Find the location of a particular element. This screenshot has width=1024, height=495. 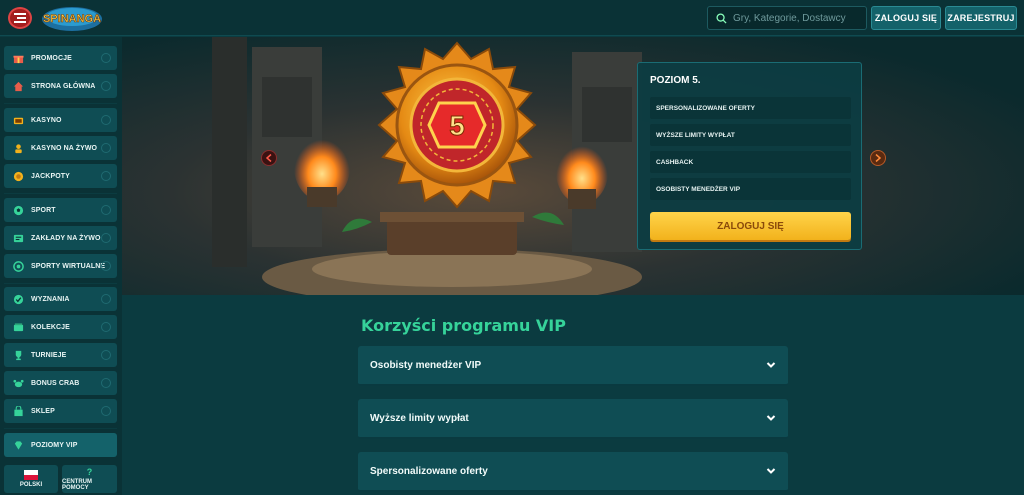

help-center-button: ? CENTRUM POMOCY is located at coordinates (89, 479).